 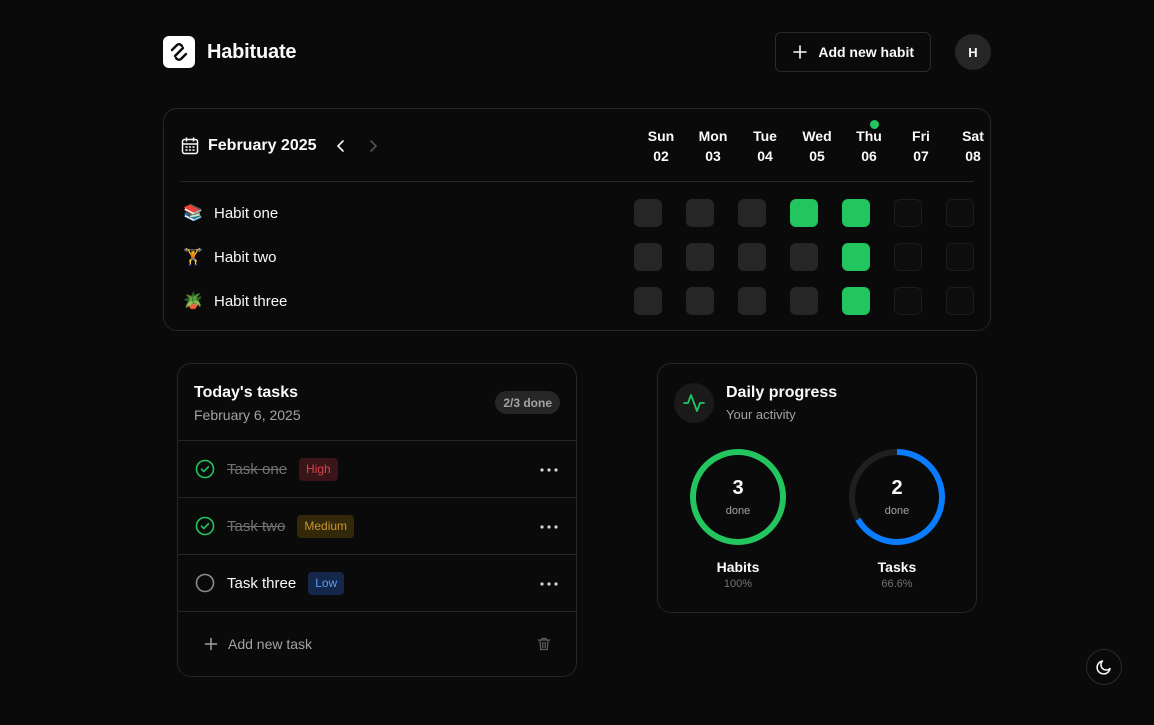 I want to click on activity-icon, so click(x=694, y=403).